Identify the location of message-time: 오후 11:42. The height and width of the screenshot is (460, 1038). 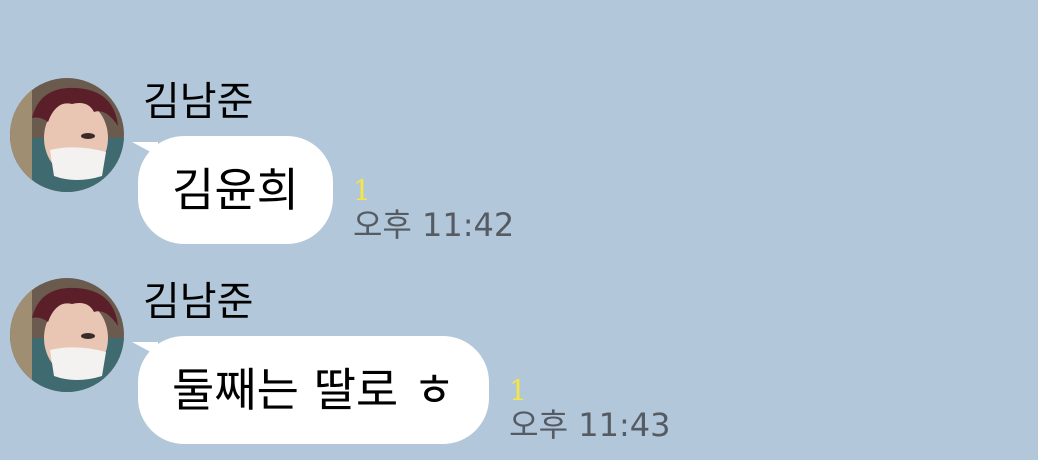
(433, 225).